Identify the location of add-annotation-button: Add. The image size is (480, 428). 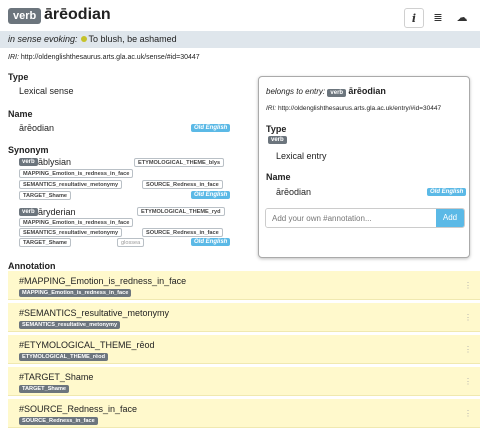
(450, 218).